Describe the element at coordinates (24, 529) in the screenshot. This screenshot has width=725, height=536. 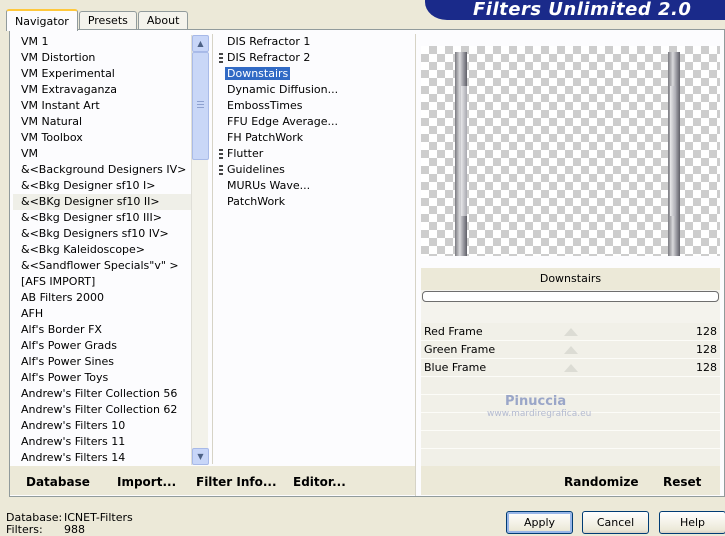
I see `filters-label: Filters:` at that location.